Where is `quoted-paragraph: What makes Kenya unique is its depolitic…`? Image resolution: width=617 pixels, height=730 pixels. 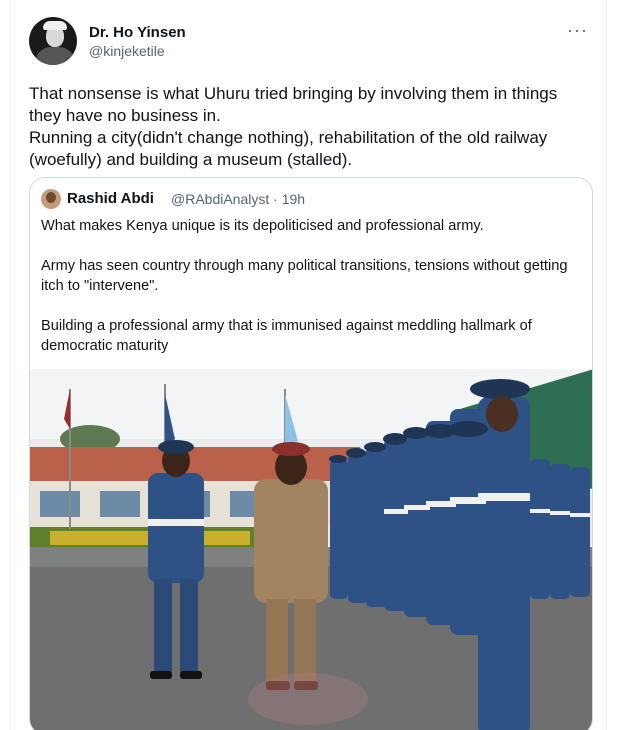 quoted-paragraph: What makes Kenya unique is its depolitic… is located at coordinates (262, 226).